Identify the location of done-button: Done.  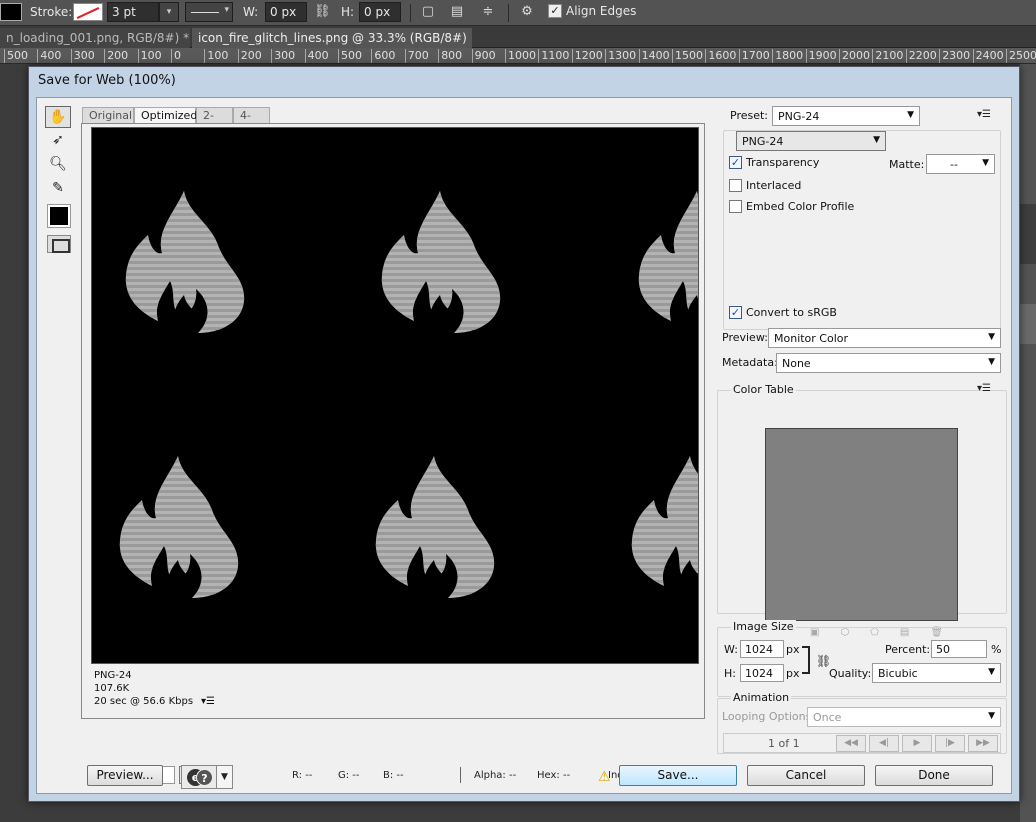
(934, 775).